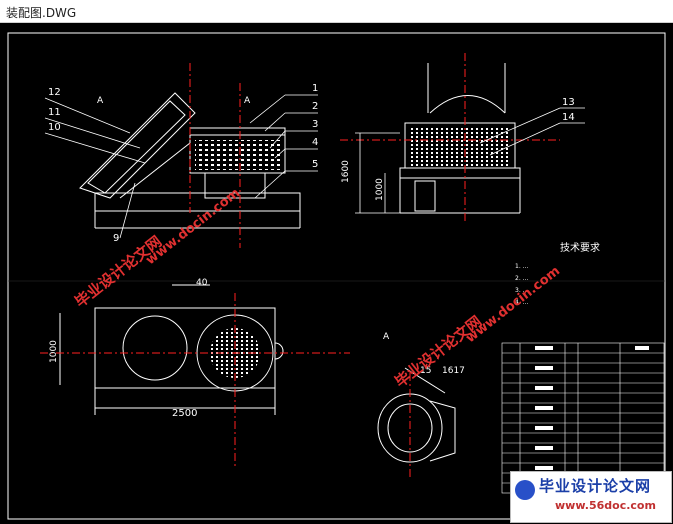  Describe the element at coordinates (380, 189) in the screenshot. I see `dimension-1000-side: 1000` at that location.